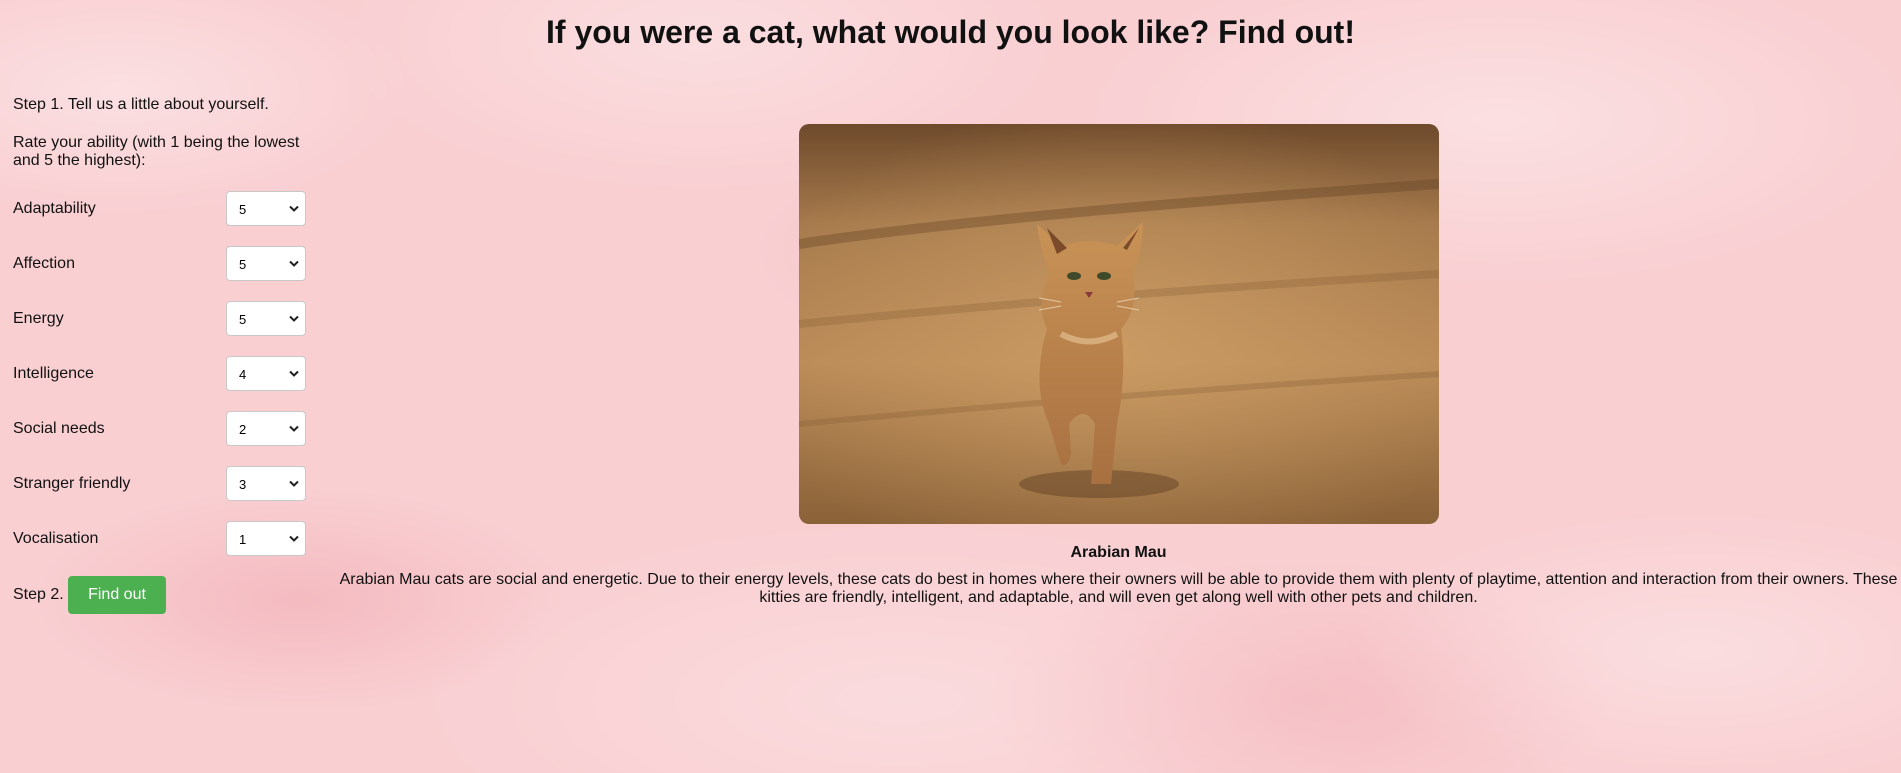 The width and height of the screenshot is (1901, 773). Describe the element at coordinates (243, 429) in the screenshot. I see `select-value: 2` at that location.